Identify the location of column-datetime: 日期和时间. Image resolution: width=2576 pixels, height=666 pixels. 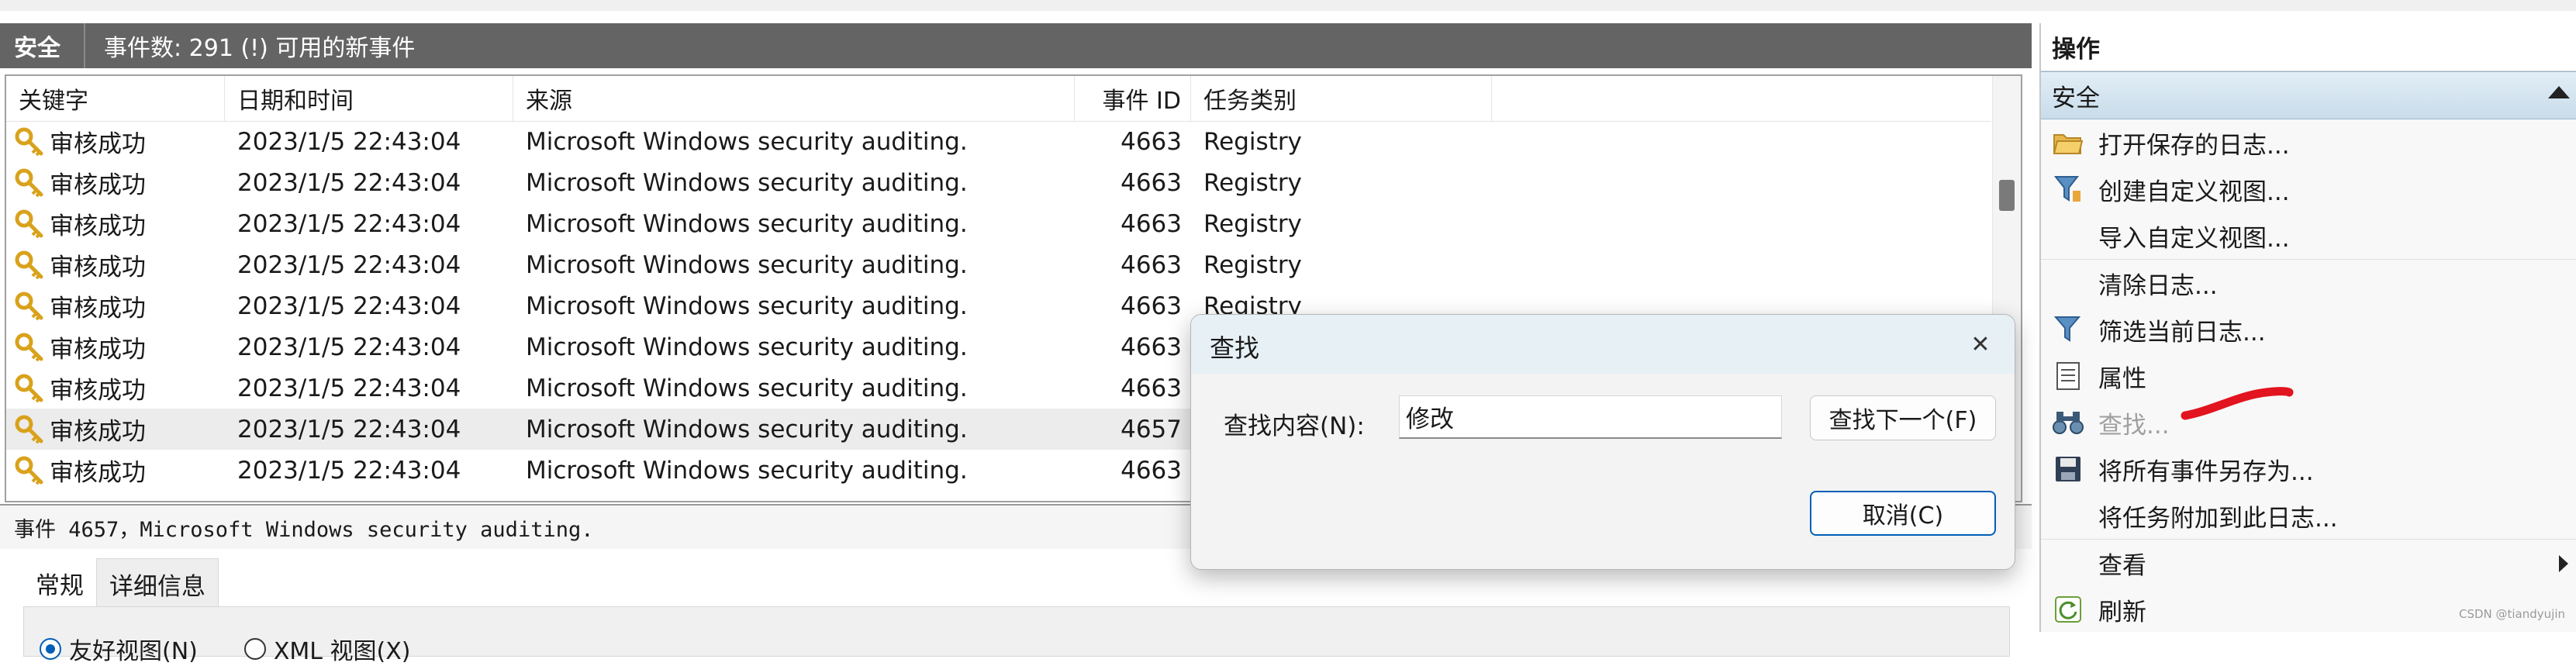
(369, 99).